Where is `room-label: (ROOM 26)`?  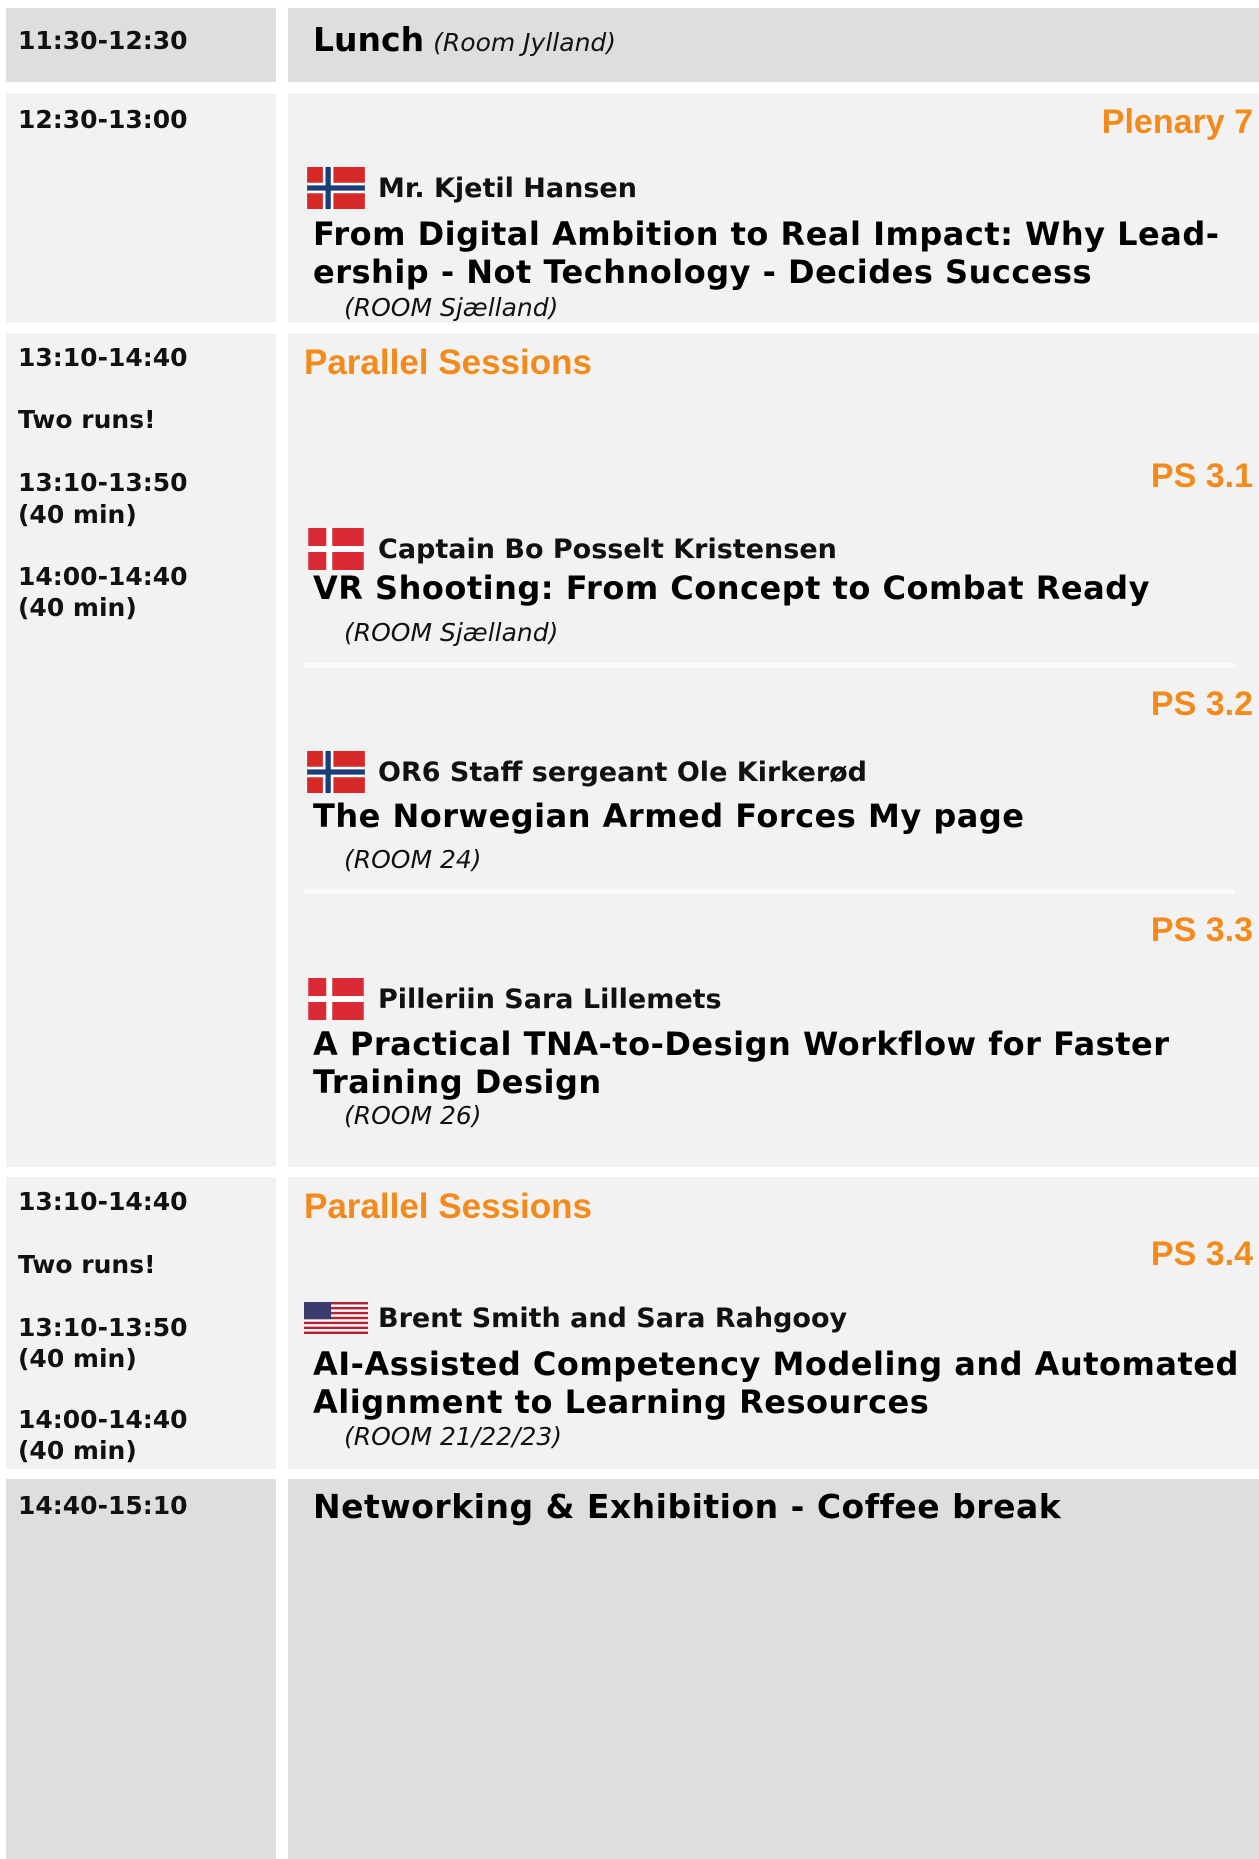 room-label: (ROOM 26) is located at coordinates (413, 1115).